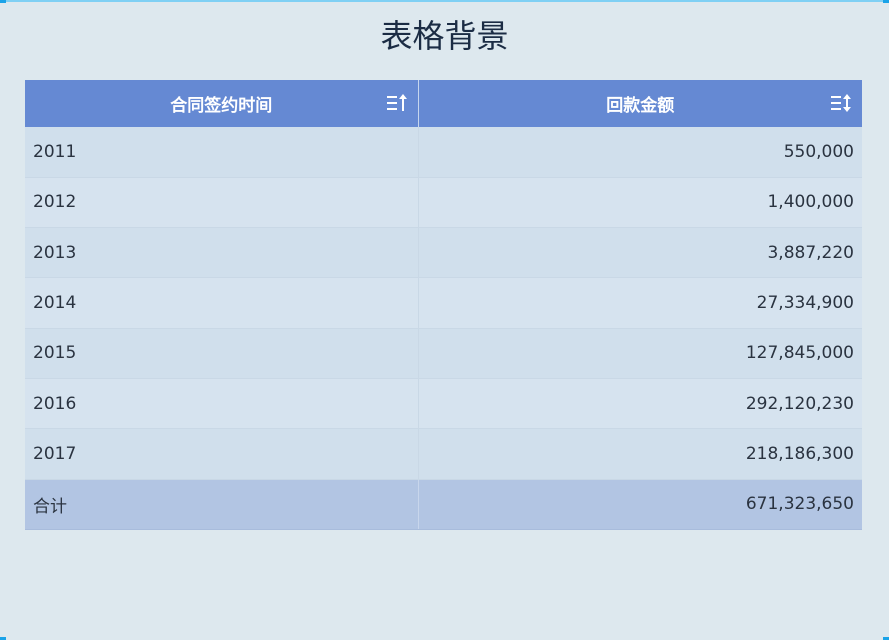 Image resolution: width=889 pixels, height=640 pixels. I want to click on column-header-label: 合同签约时间, so click(221, 106).